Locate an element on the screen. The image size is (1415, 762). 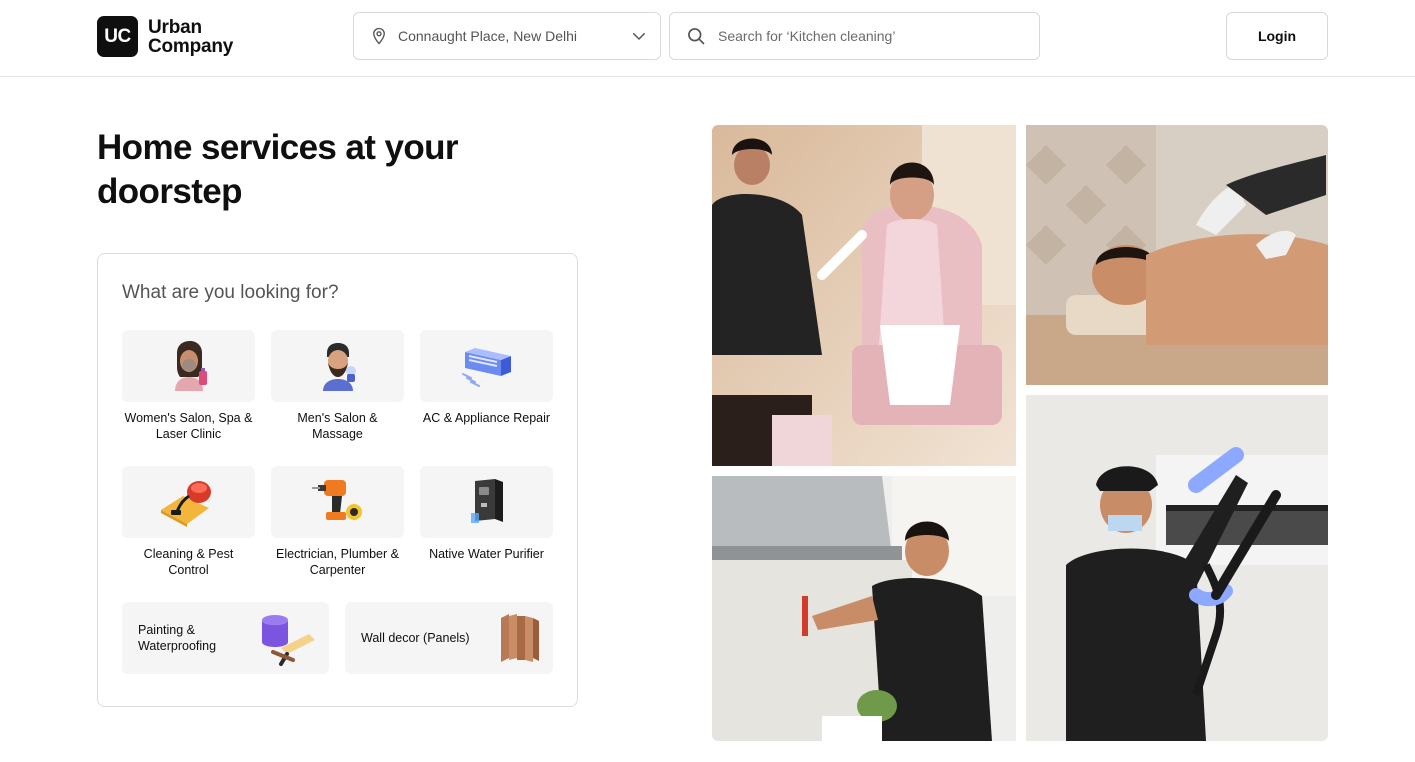
location-text: Connaught Place, New Delhi is located at coordinates (487, 36).